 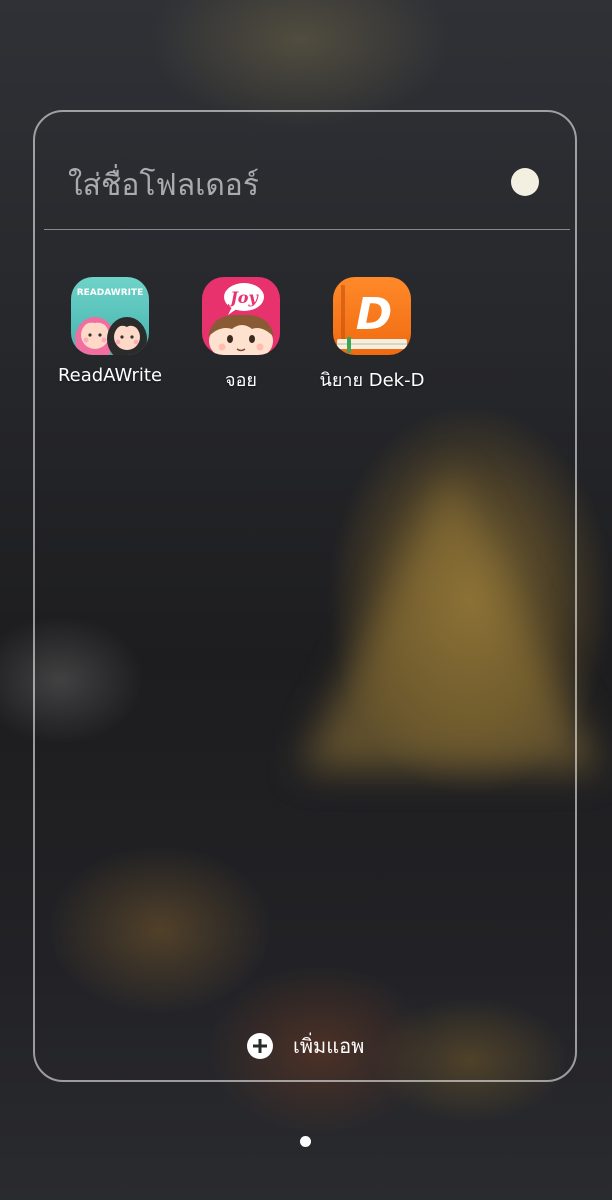 I want to click on app-label: จอย, so click(x=241, y=380).